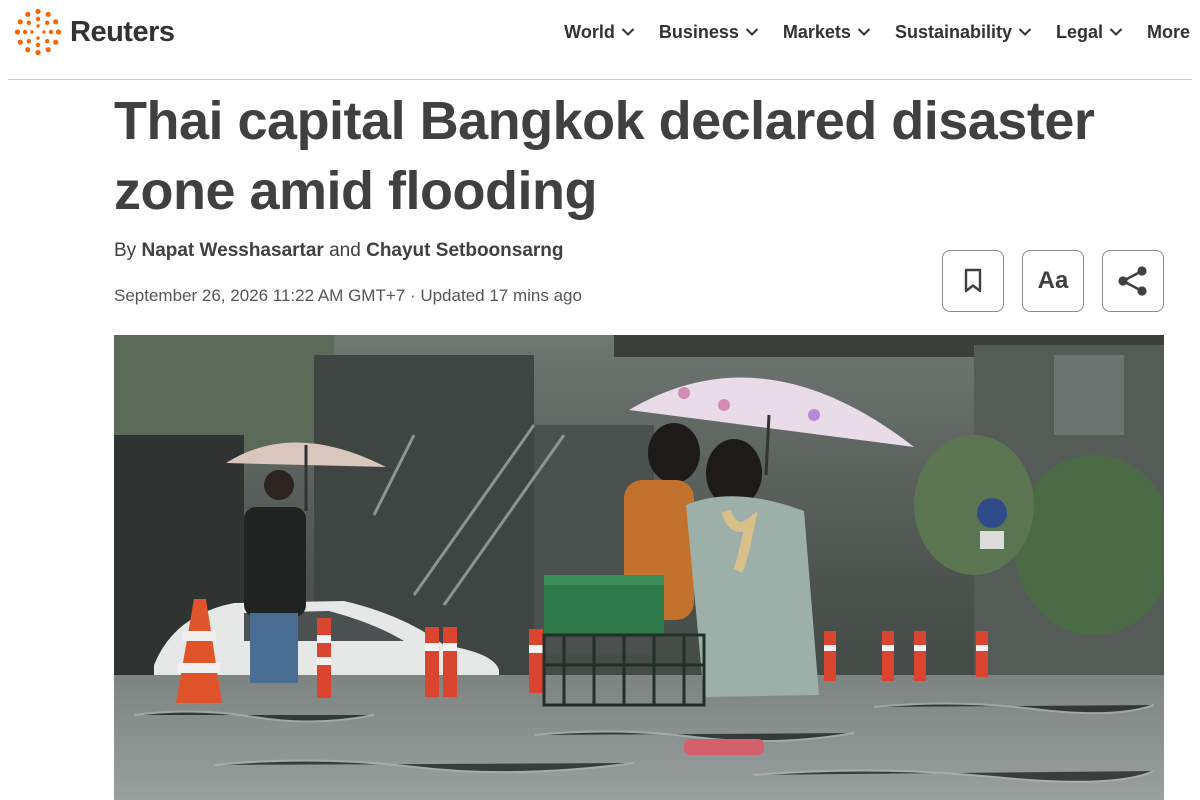 Image resolution: width=1200 pixels, height=800 pixels. I want to click on author-link-2: Chayut Setboonsarng, so click(464, 250).